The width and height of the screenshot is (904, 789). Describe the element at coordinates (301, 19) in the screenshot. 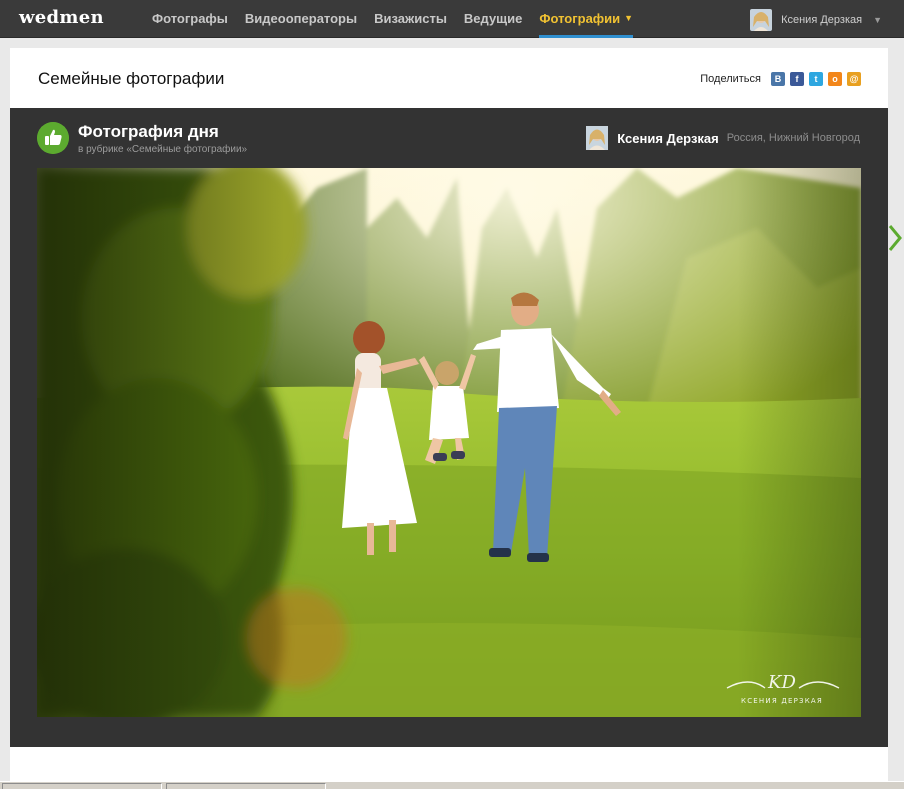

I see `nav-item-videographers: Видеооператоры` at that location.